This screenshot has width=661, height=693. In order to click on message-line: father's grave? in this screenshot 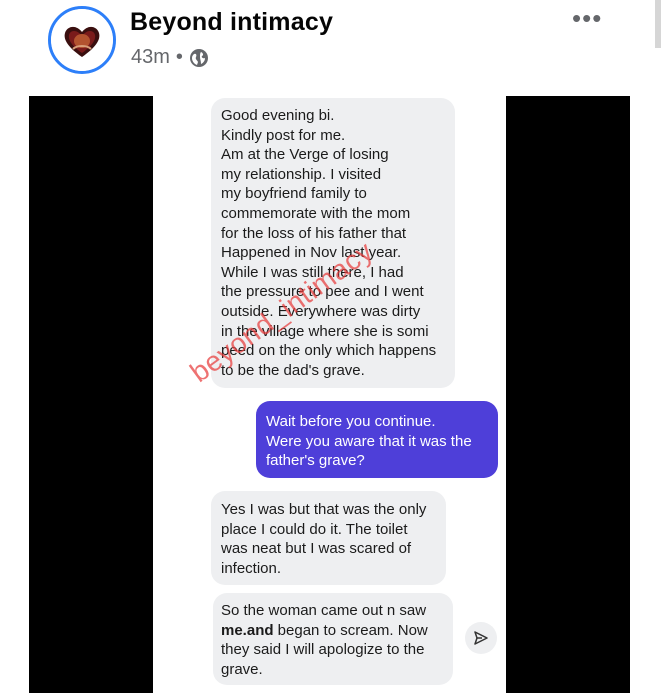, I will do `click(315, 461)`.